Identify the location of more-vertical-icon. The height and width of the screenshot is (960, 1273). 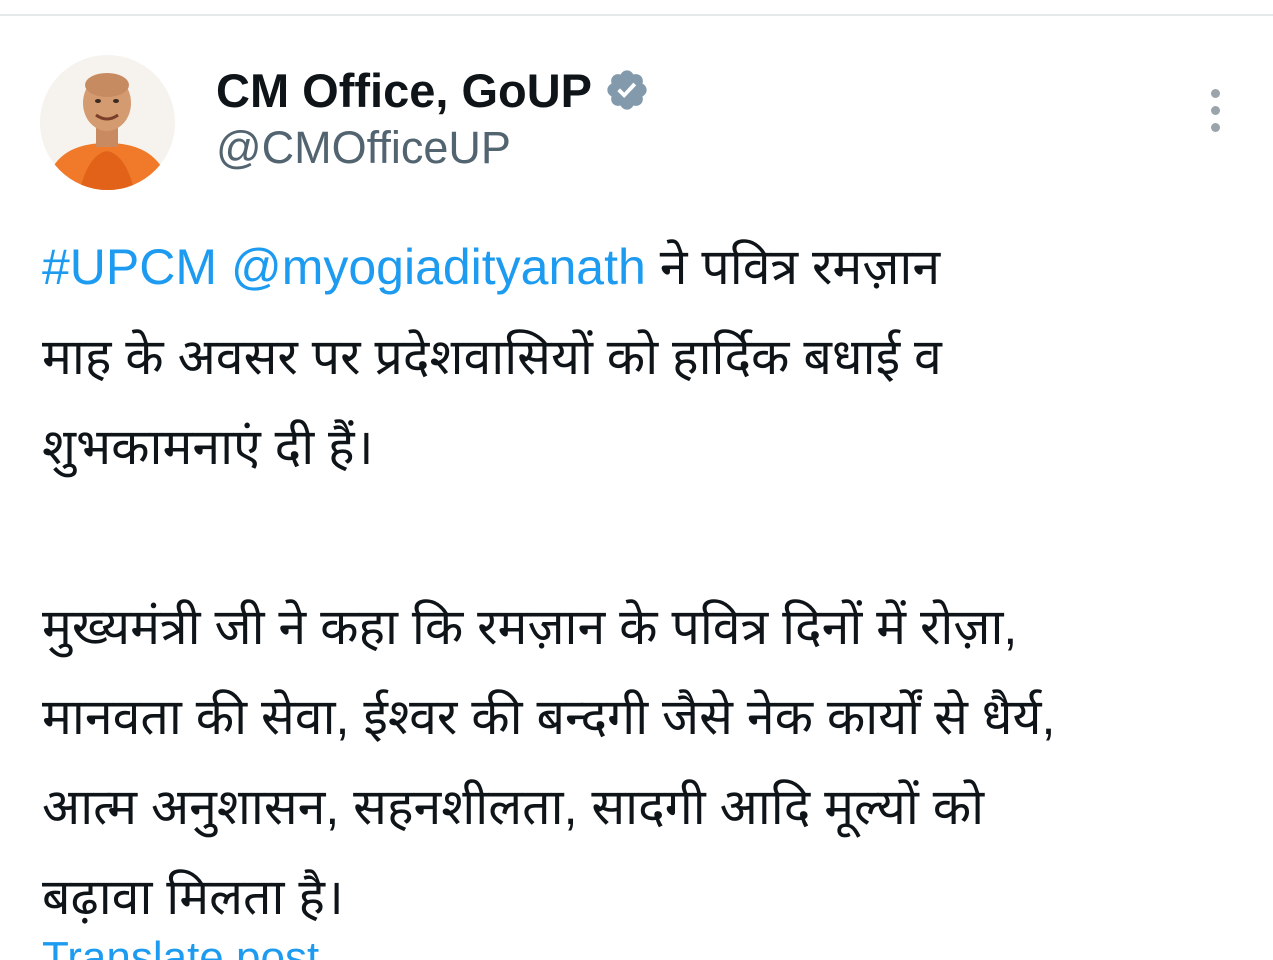
(1215, 93).